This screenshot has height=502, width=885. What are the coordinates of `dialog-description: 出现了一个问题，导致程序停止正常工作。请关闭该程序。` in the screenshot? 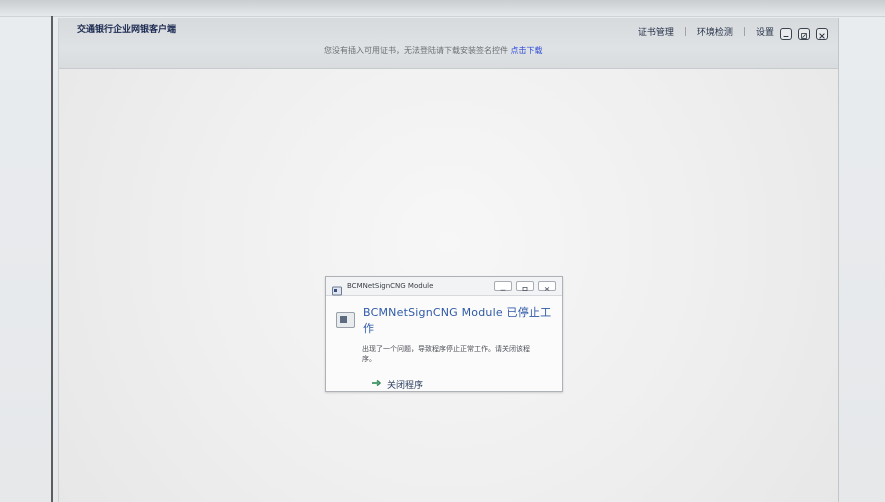 It's located at (446, 354).